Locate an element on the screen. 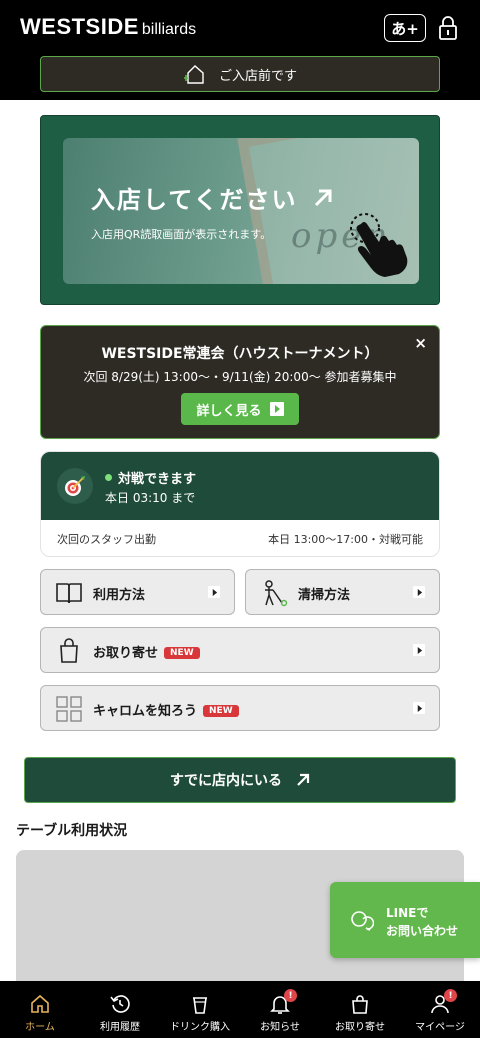 The image size is (480, 1038). logo-main-text: WESTSIDE is located at coordinates (79, 26).